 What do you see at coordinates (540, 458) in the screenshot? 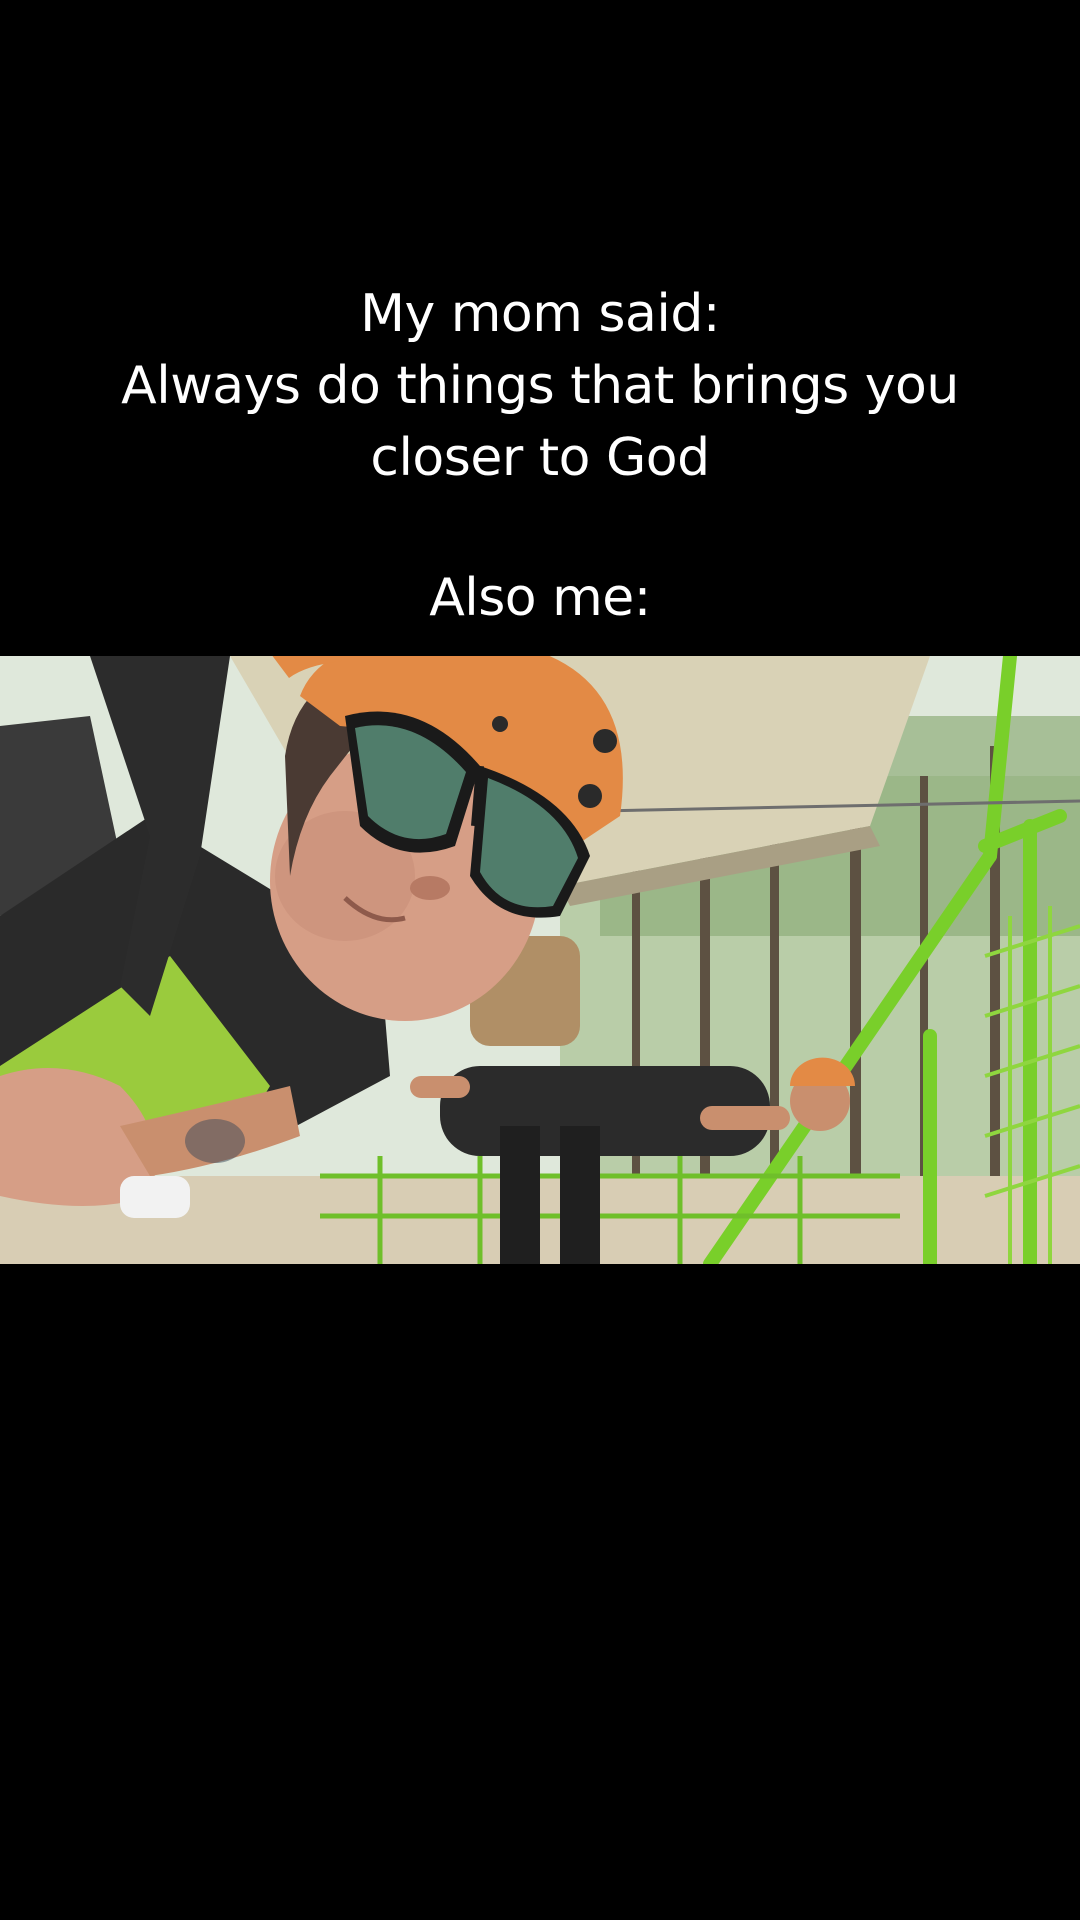
I see `caption-line-3: closer to God` at bounding box center [540, 458].